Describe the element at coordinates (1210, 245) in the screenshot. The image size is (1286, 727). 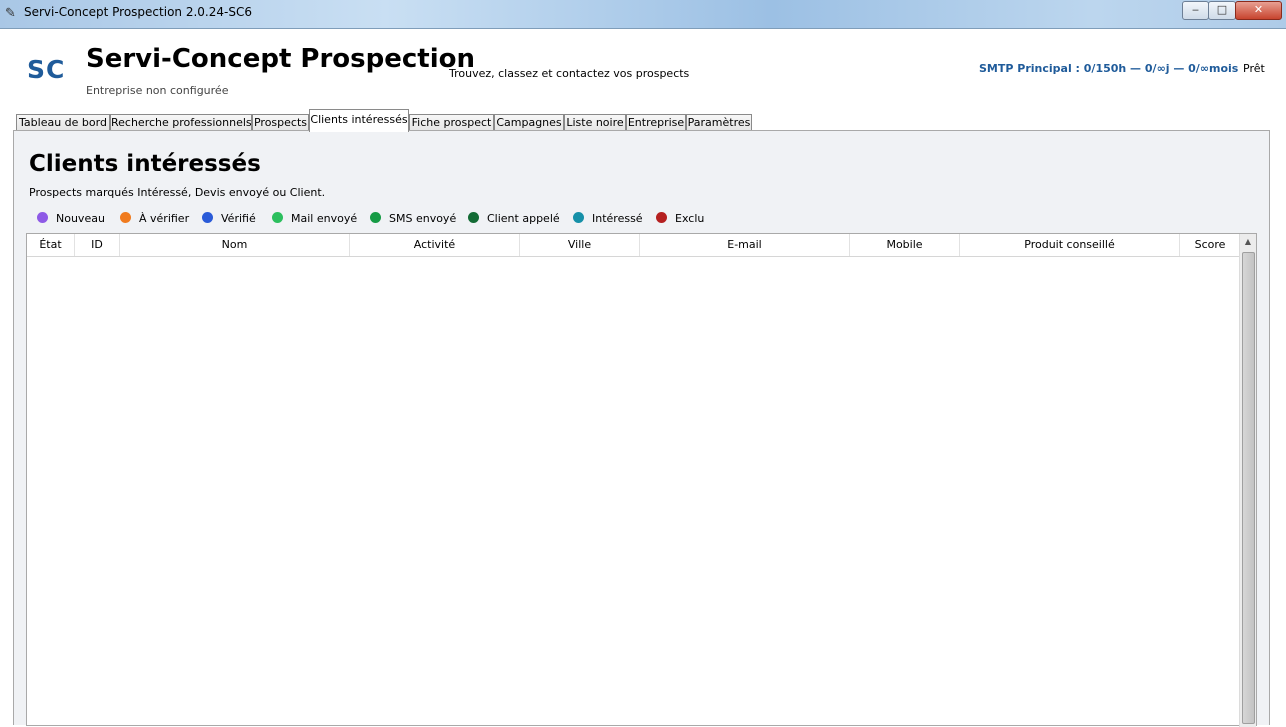
I see `column-header-score: Score` at that location.